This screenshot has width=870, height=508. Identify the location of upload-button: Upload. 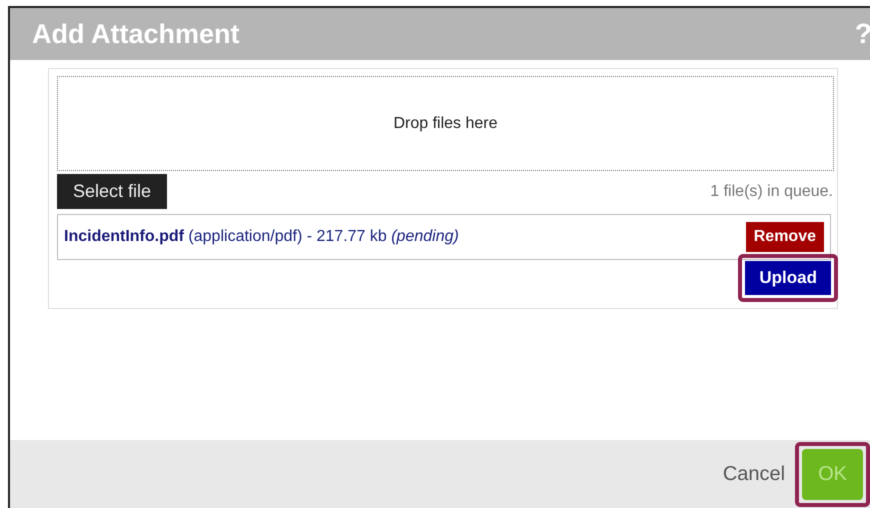
(788, 278).